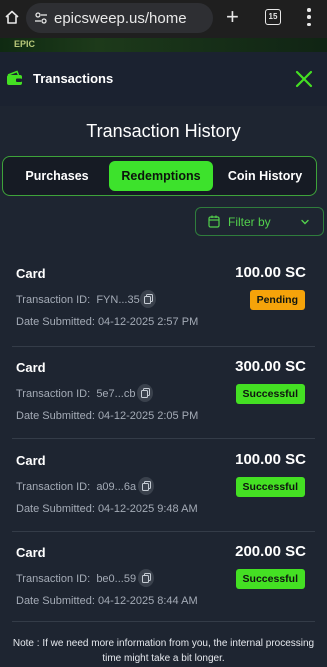  Describe the element at coordinates (116, 394) in the screenshot. I see `transaction-id-value: 5e7...cb` at that location.